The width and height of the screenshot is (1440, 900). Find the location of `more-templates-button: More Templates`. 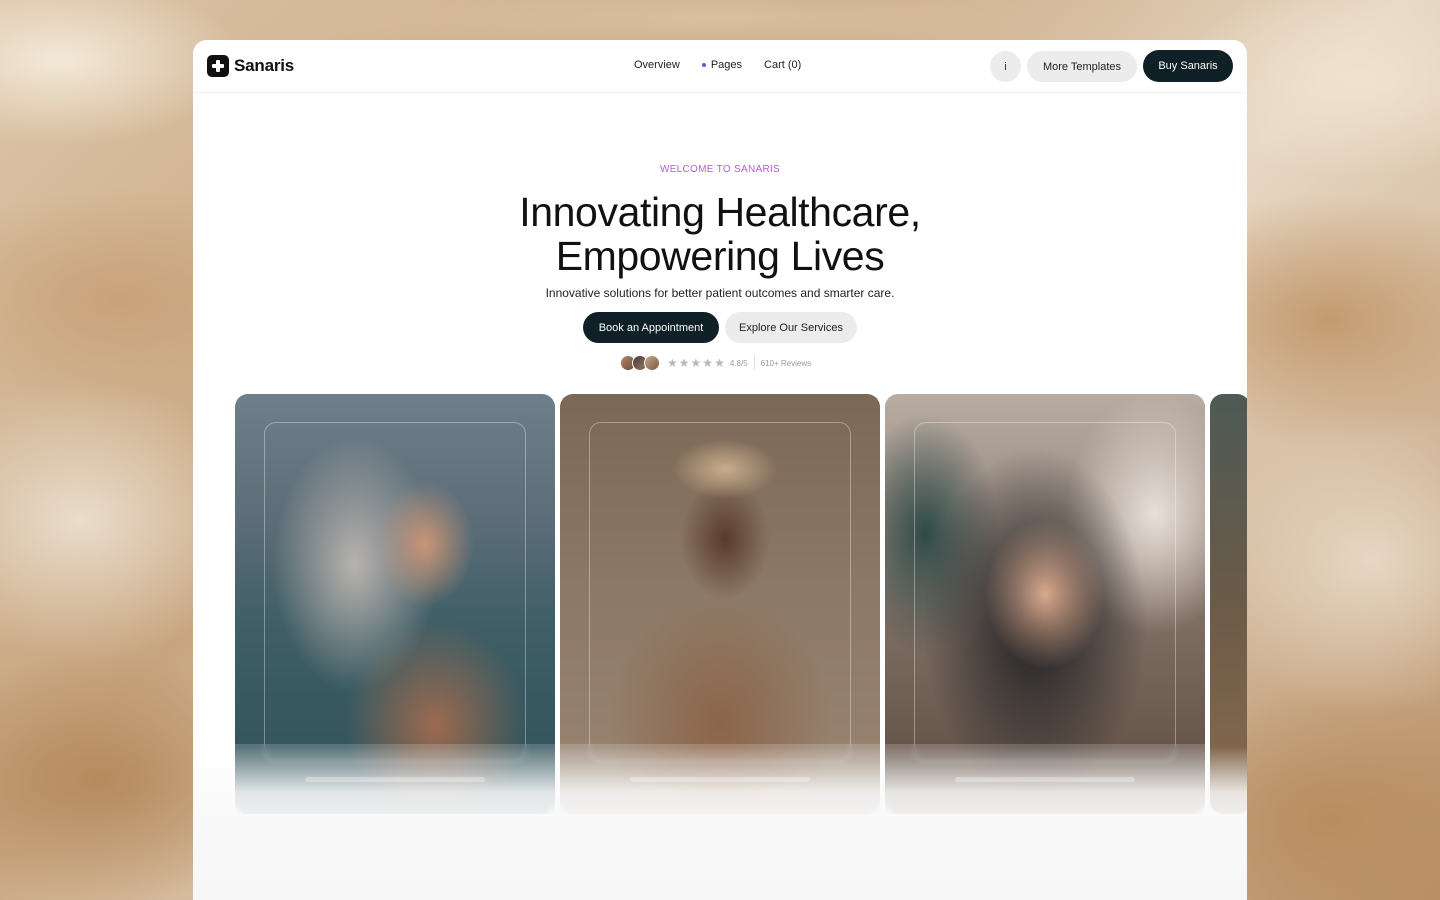

more-templates-button: More Templates is located at coordinates (1082, 66).